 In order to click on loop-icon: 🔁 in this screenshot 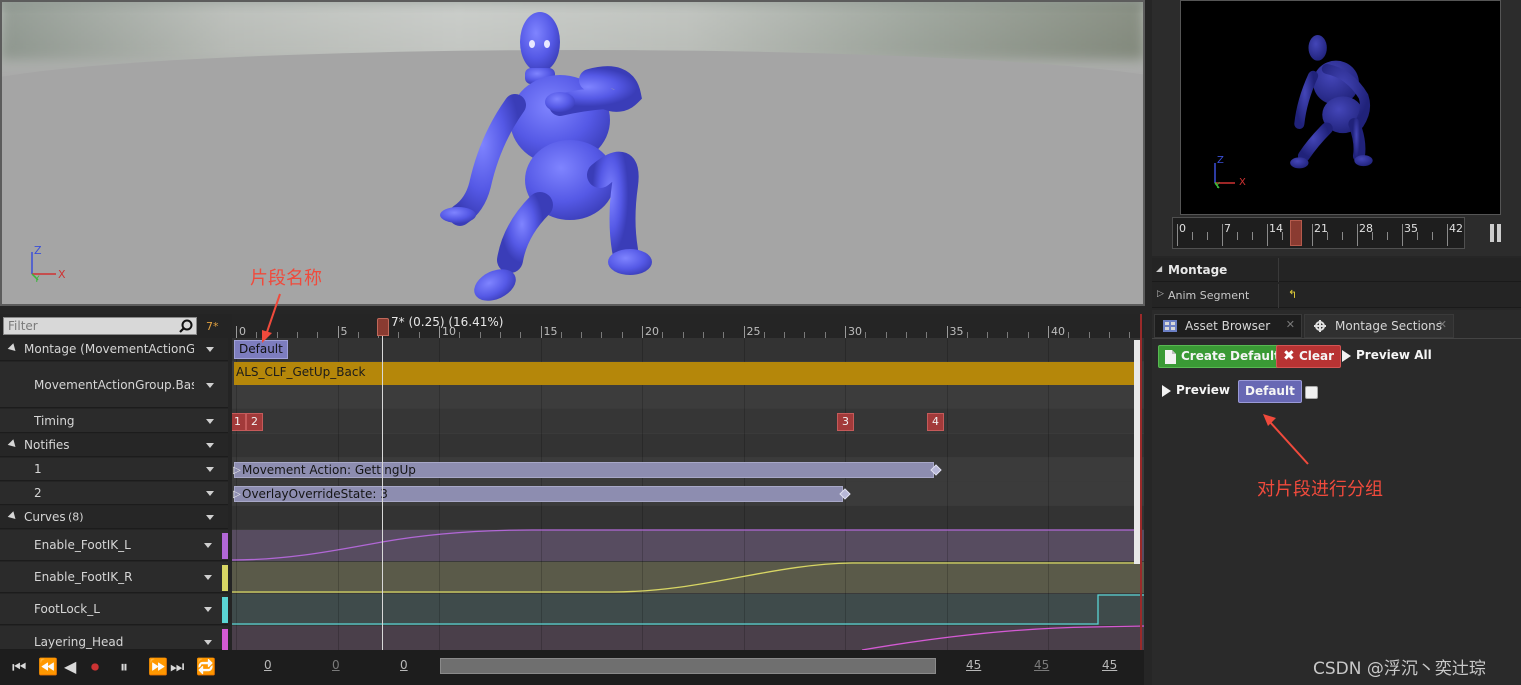, I will do `click(206, 667)`.